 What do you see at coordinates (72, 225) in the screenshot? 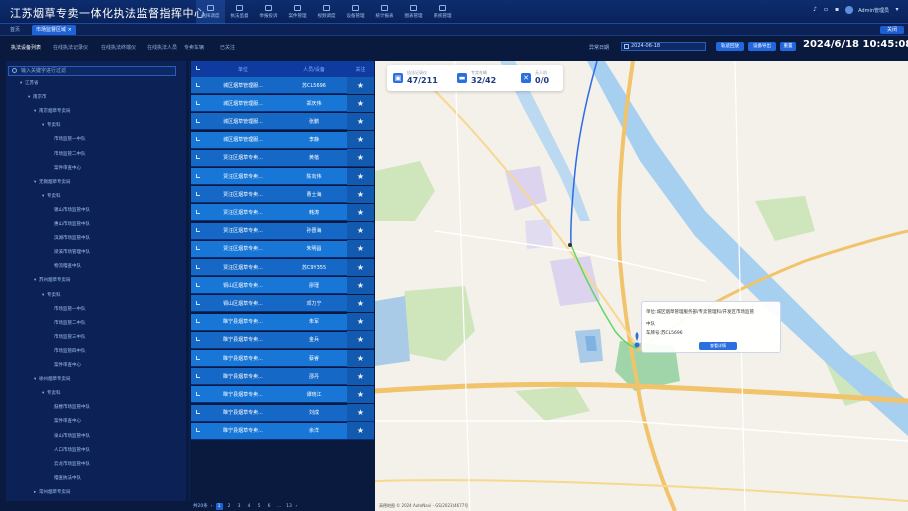
I see `tree-node: 惠山市场监管中队` at bounding box center [72, 225].